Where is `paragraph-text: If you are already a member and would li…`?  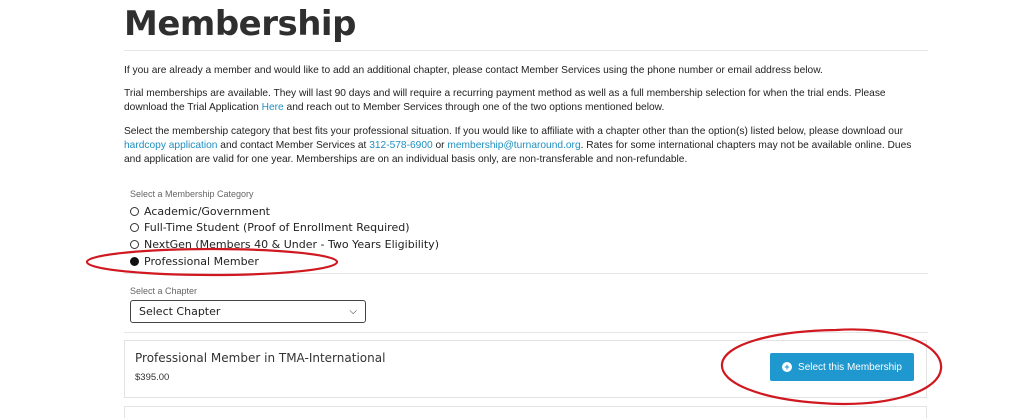
paragraph-text: If you are already a member and would li… is located at coordinates (473, 70).